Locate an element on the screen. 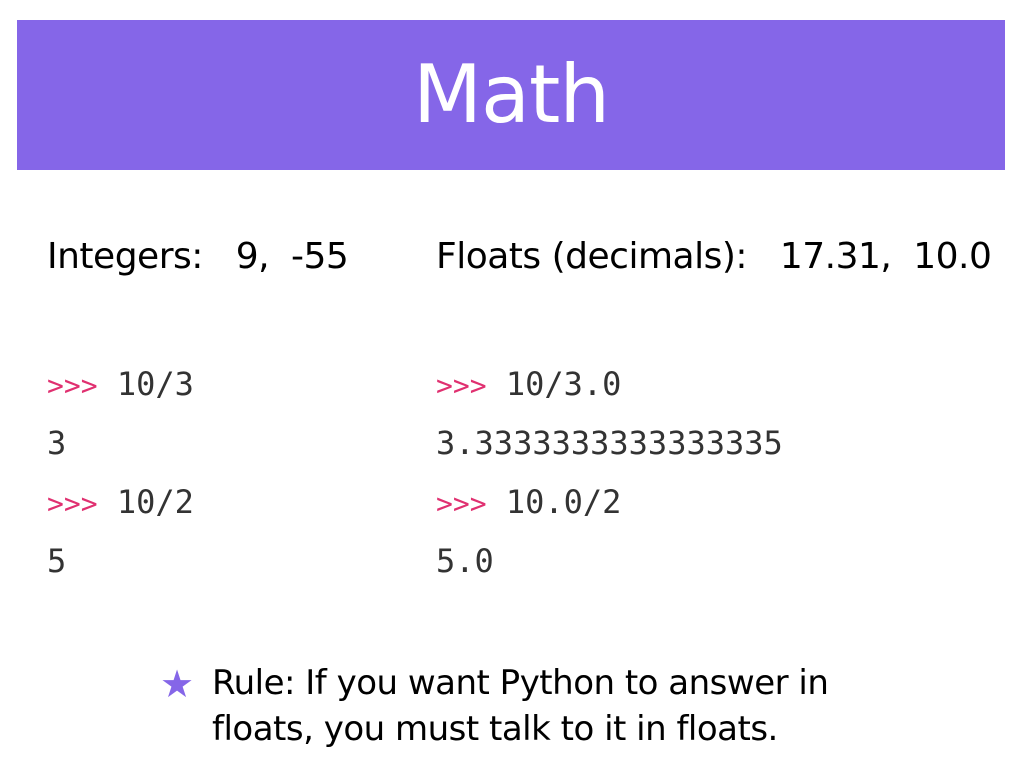  code-output: 3.3333333333333335 is located at coordinates (609, 443).